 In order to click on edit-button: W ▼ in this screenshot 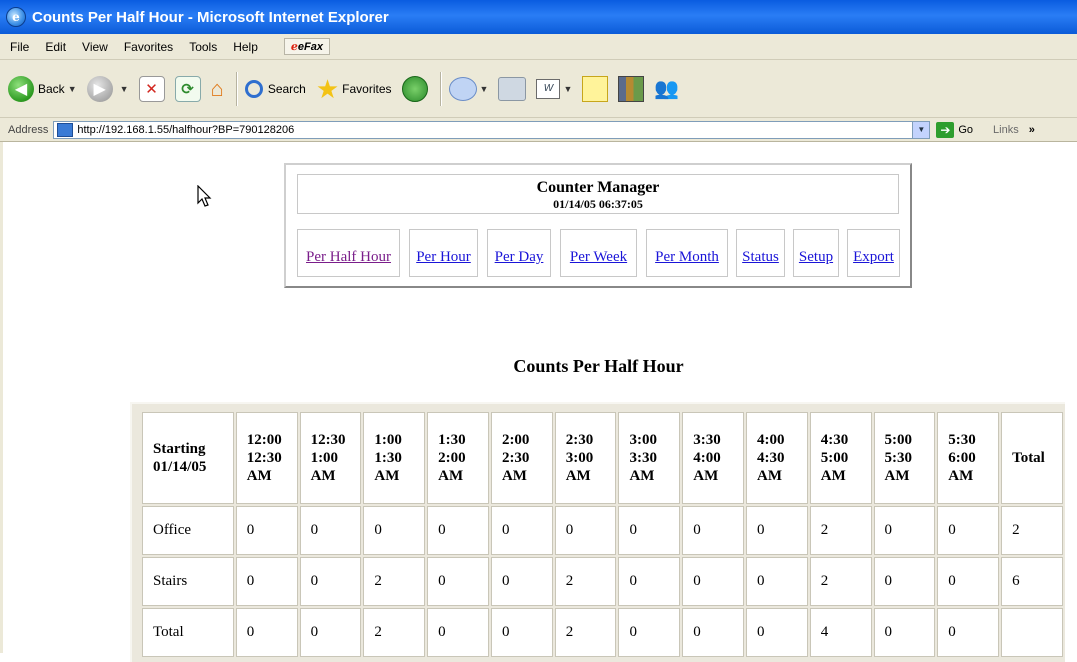, I will do `click(554, 88)`.